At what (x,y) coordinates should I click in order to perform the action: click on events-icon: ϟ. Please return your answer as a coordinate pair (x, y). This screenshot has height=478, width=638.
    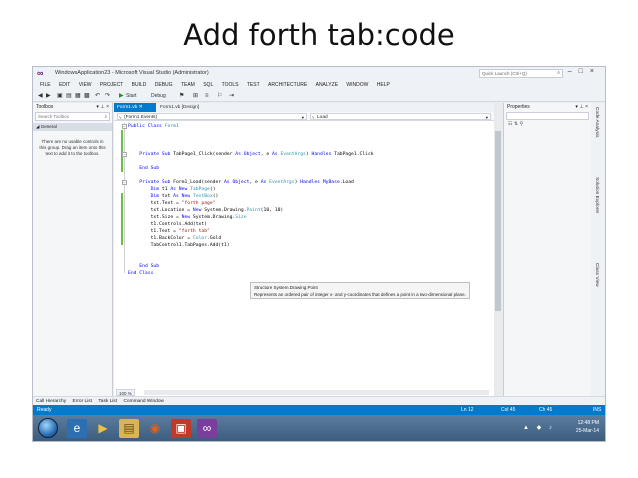
    Looking at the image, I should click on (120, 117).